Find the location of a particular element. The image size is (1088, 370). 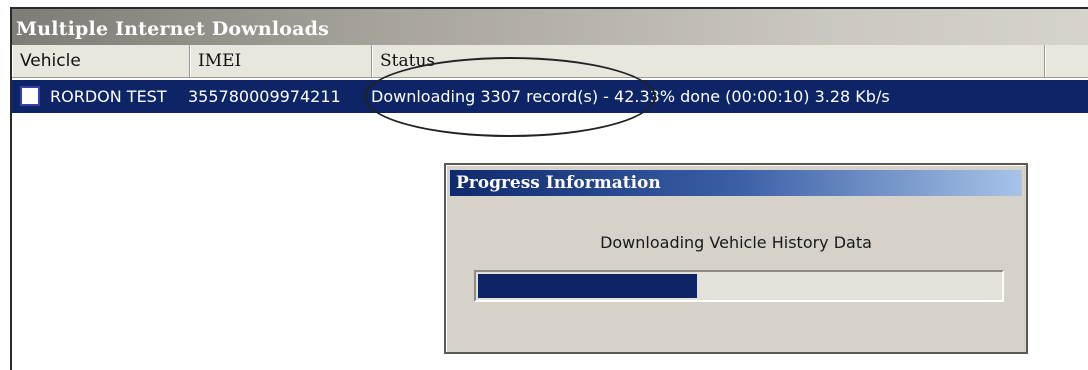

progress-bar-fill is located at coordinates (587, 286).